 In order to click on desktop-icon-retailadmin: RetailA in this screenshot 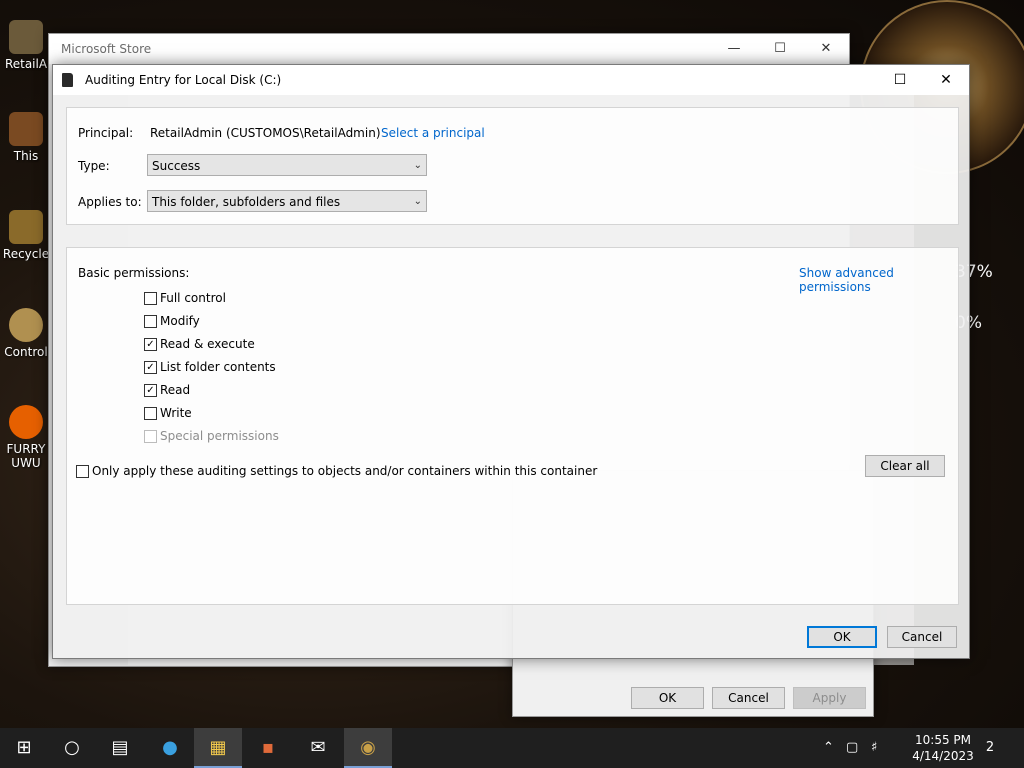, I will do `click(26, 45)`.